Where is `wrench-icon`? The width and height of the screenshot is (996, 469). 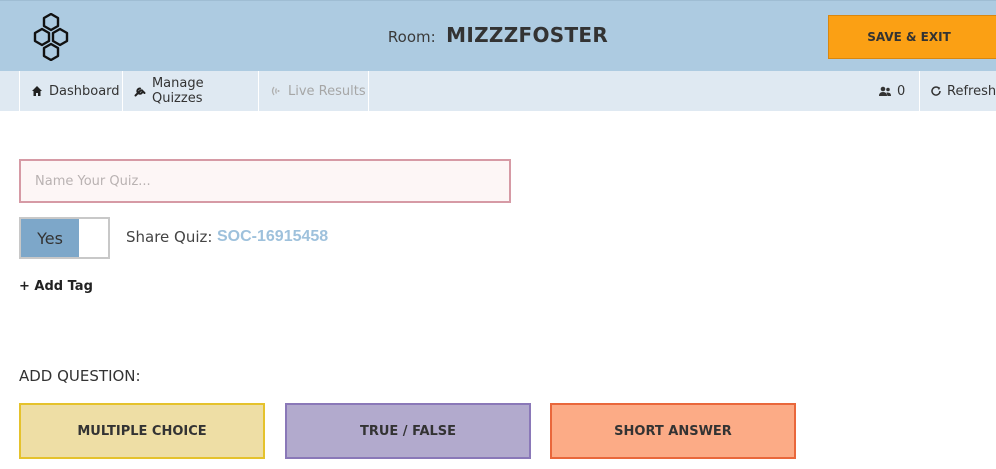 wrench-icon is located at coordinates (140, 91).